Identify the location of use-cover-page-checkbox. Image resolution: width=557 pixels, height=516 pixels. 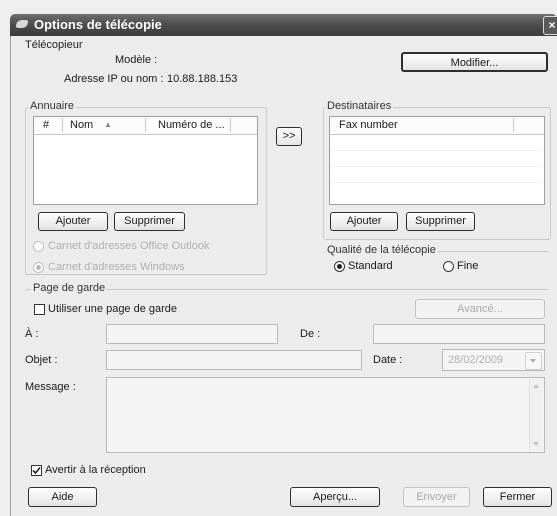
(39, 309).